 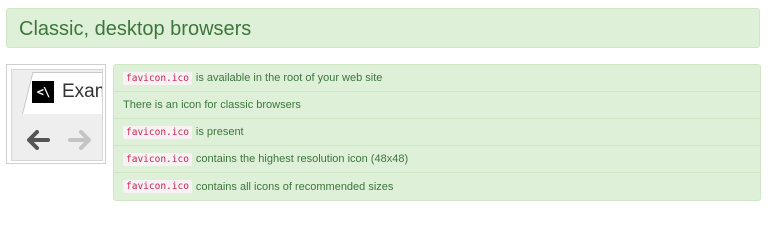 I want to click on check-item: favicon.ico is present, so click(x=437, y=132).